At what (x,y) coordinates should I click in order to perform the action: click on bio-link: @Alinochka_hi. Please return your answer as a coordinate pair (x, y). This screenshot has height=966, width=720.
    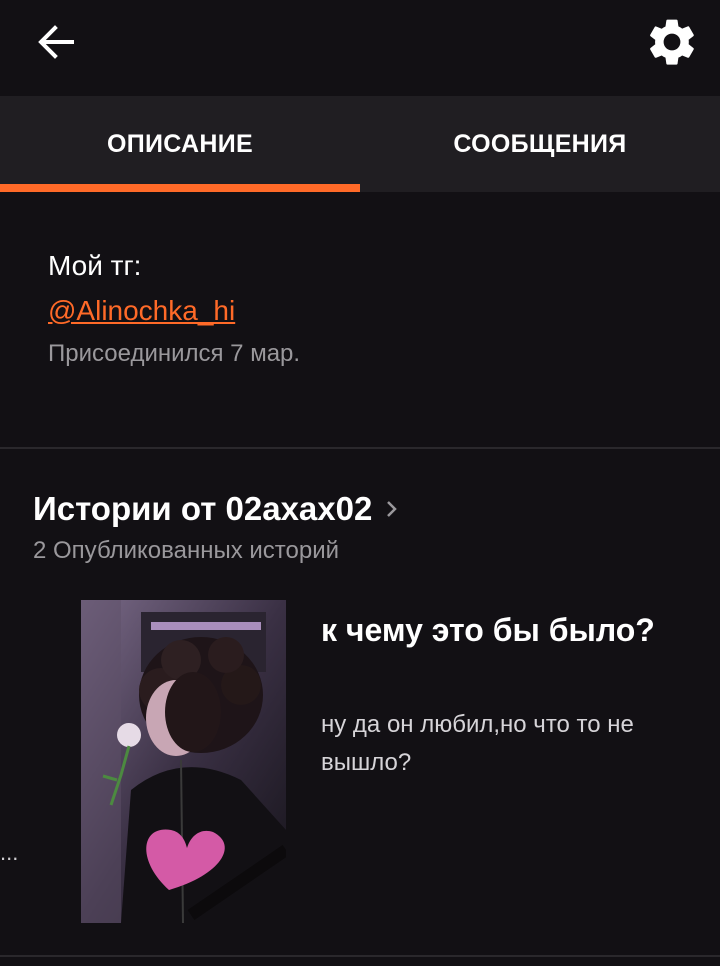
    Looking at the image, I should click on (141, 311).